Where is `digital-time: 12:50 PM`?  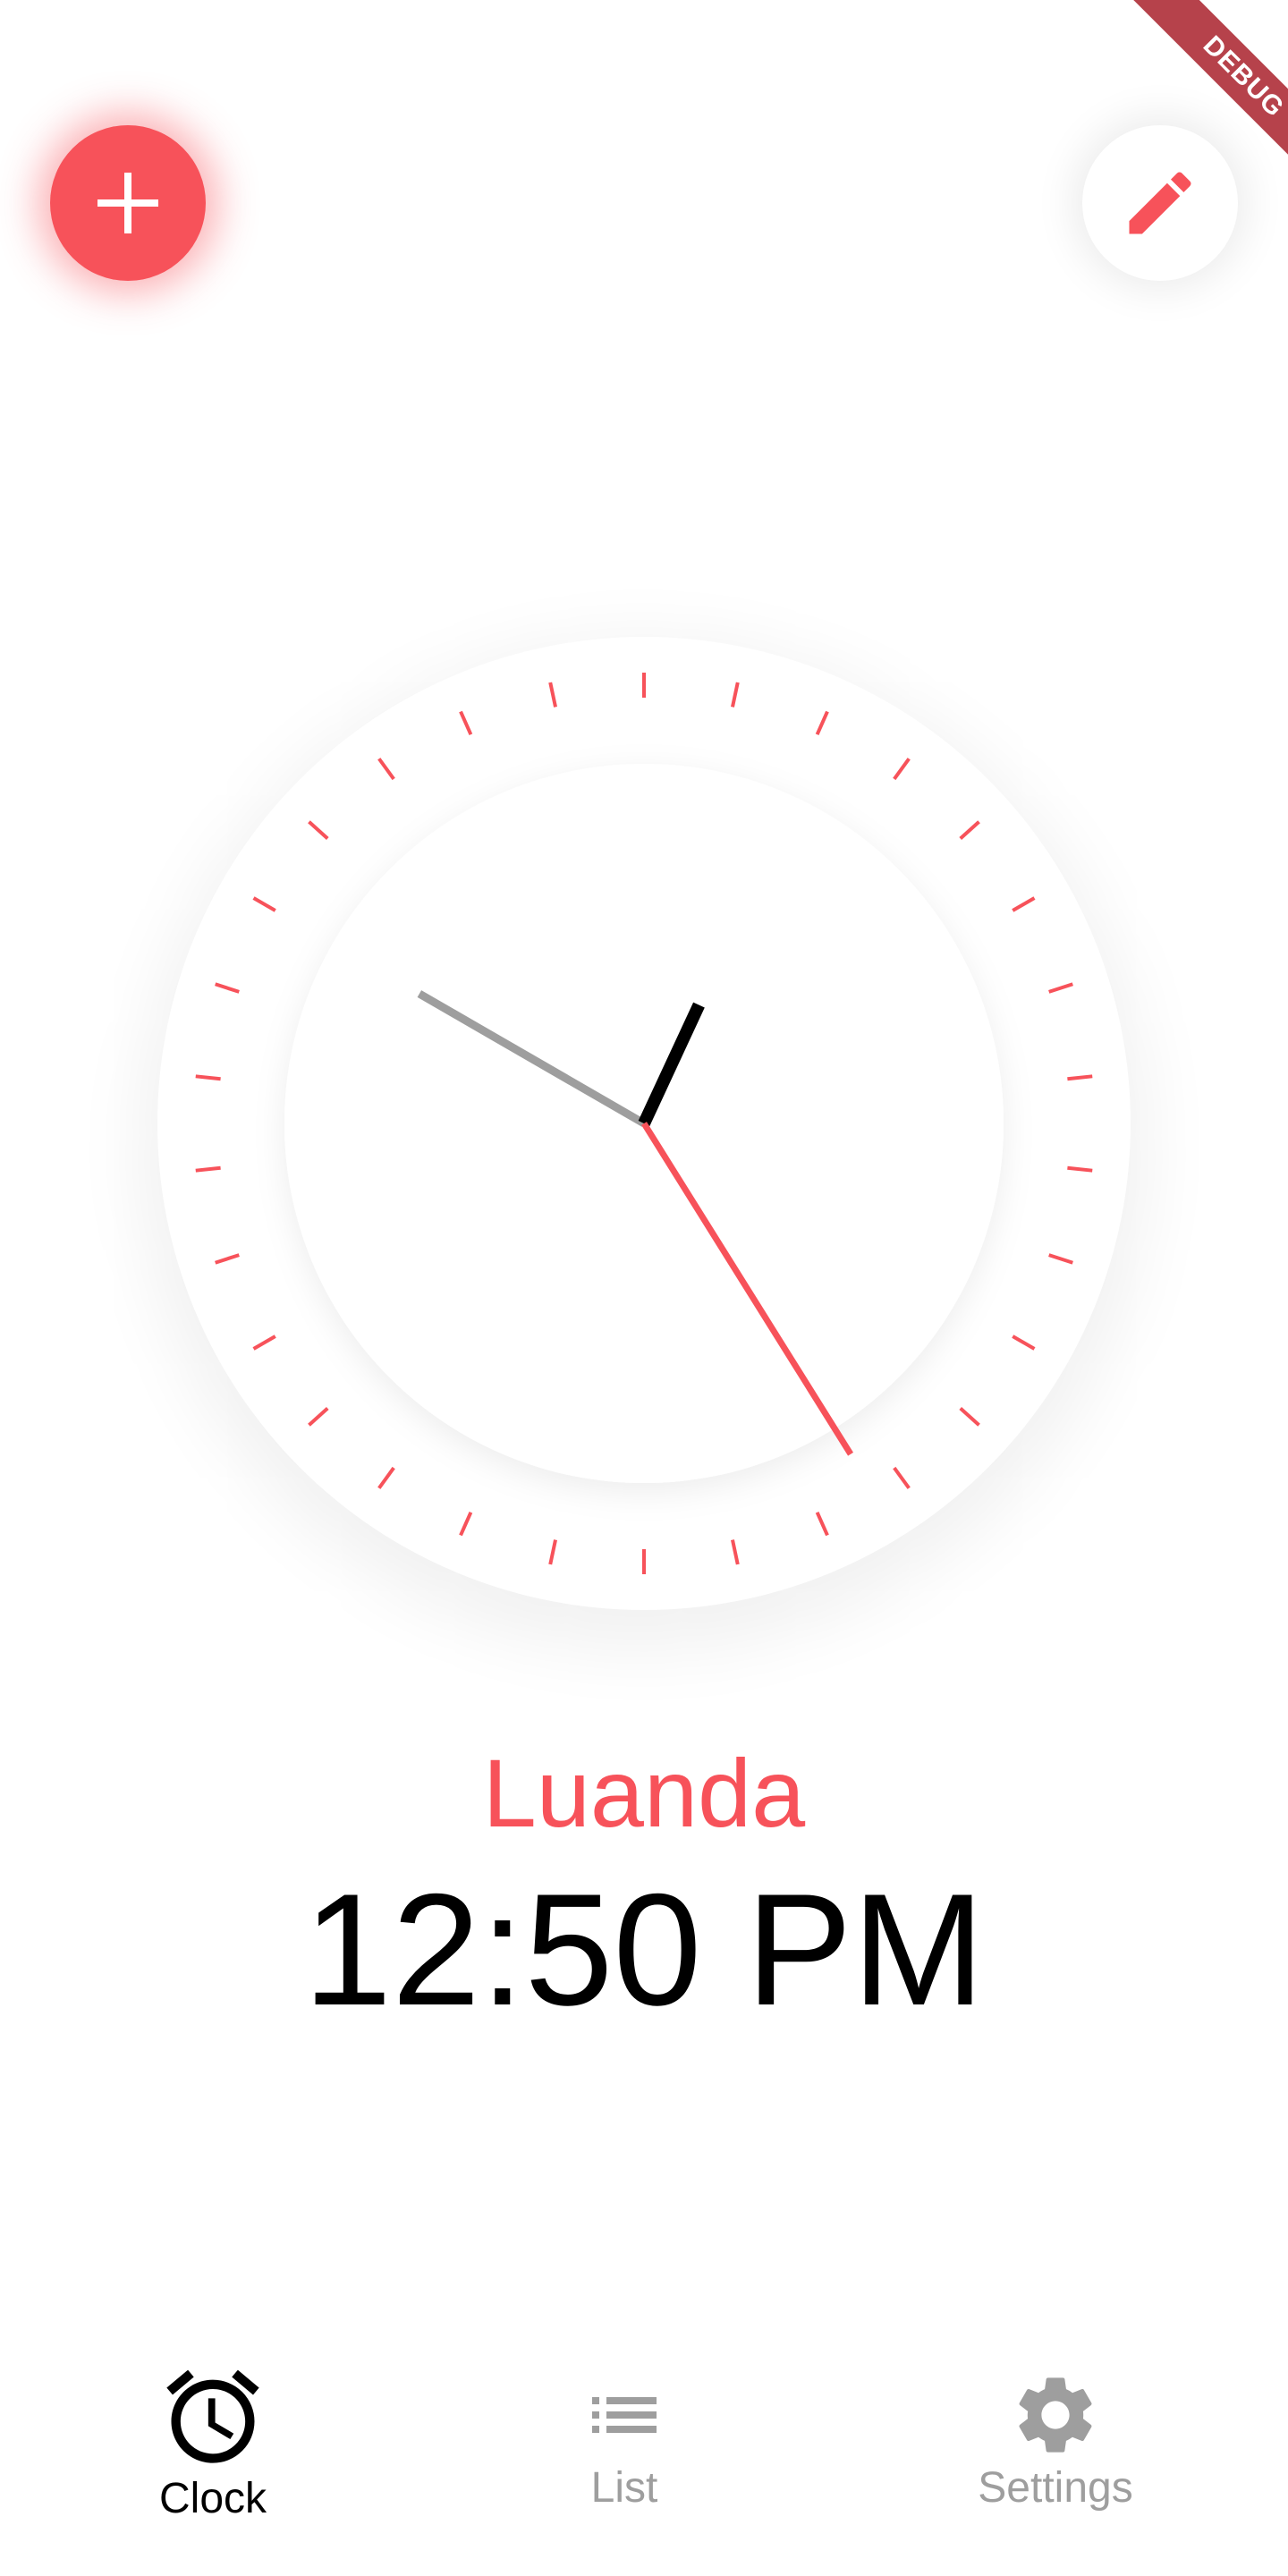 digital-time: 12:50 PM is located at coordinates (644, 1949).